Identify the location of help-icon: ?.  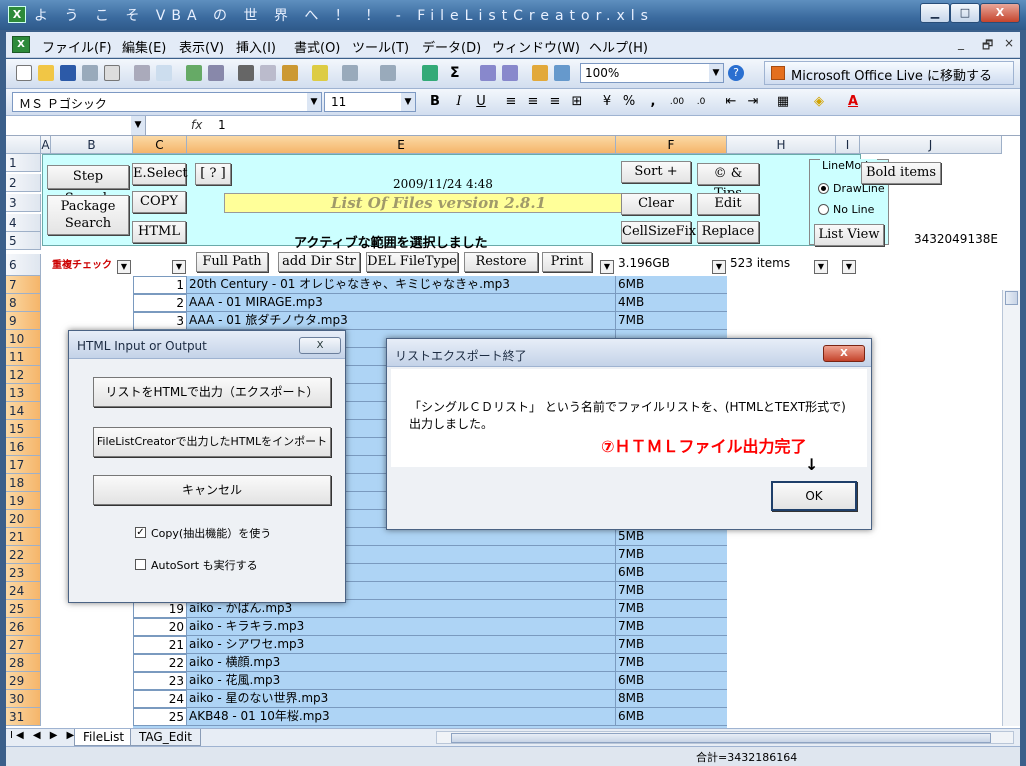
(736, 73).